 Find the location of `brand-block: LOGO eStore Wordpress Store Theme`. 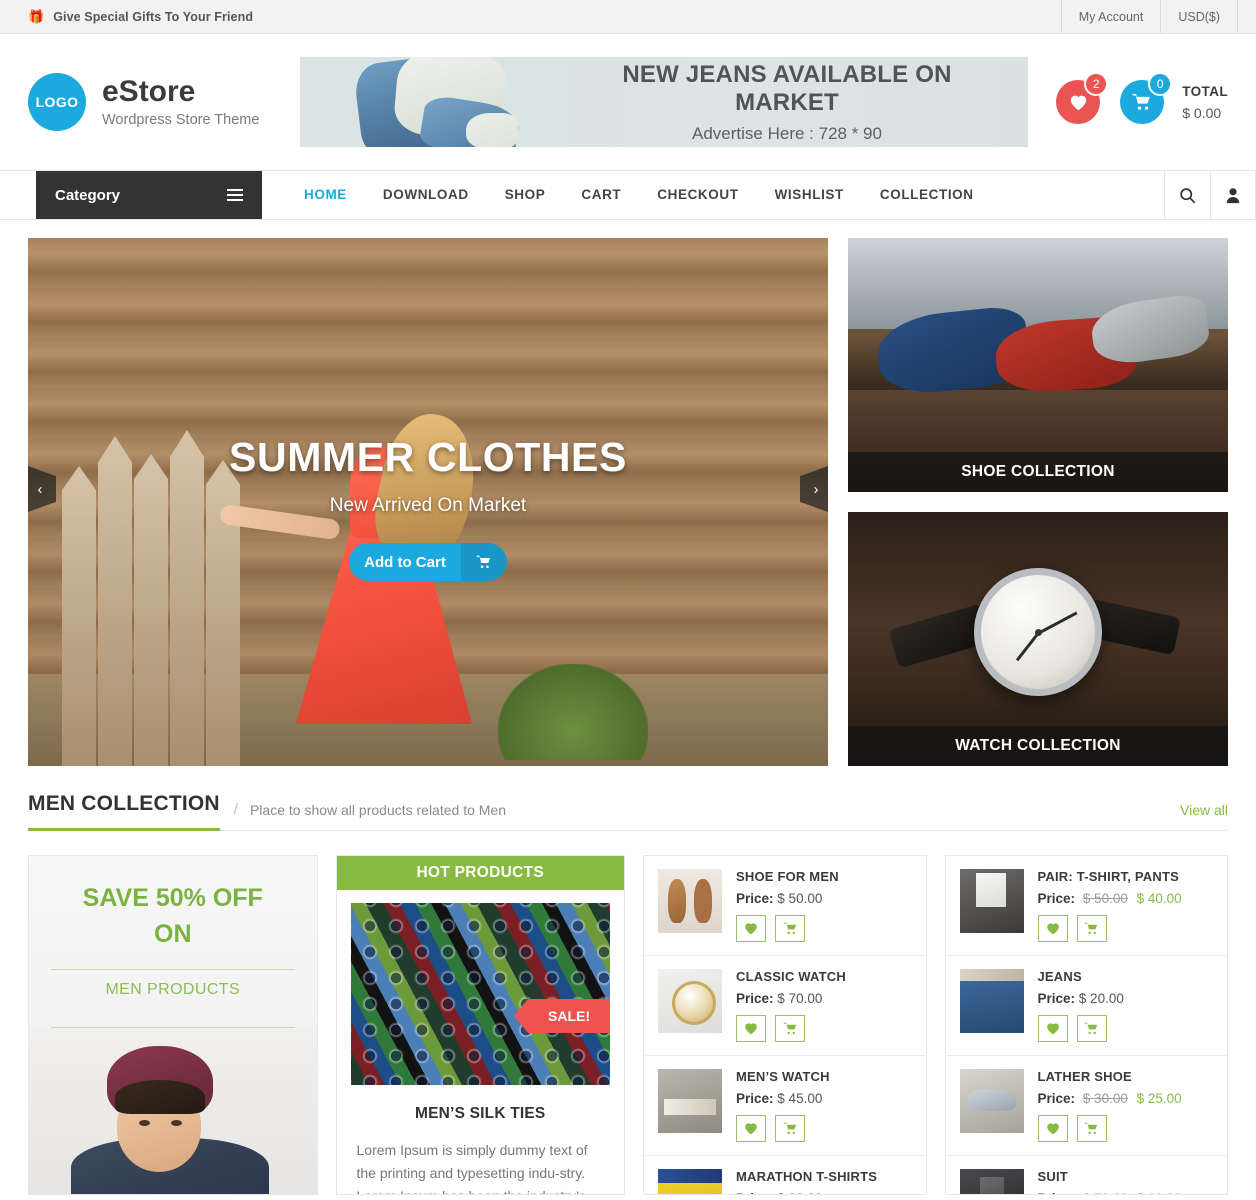

brand-block: LOGO eStore Wordpress Store Theme is located at coordinates (164, 102).